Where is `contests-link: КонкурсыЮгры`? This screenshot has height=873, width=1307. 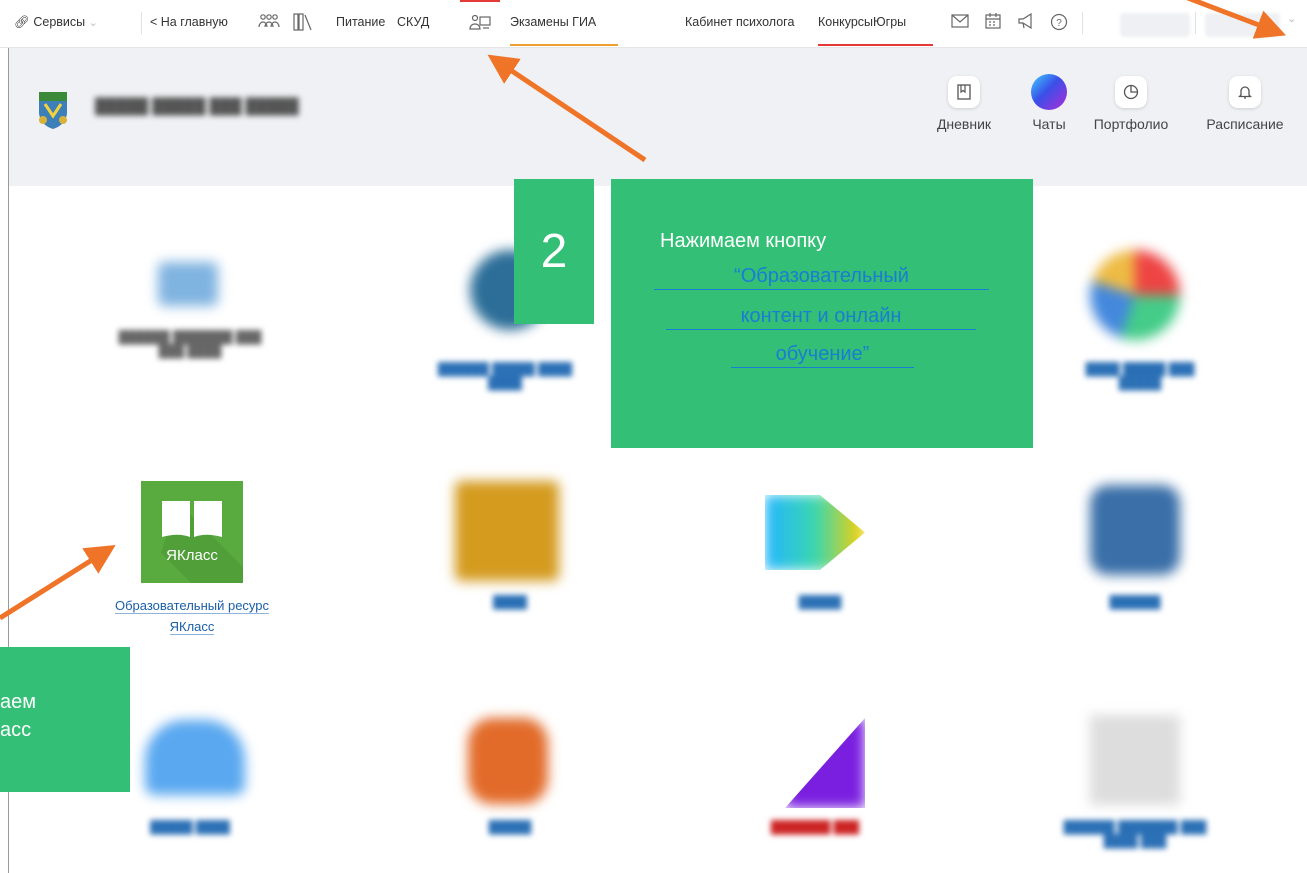 contests-link: КонкурсыЮгры is located at coordinates (875, 23).